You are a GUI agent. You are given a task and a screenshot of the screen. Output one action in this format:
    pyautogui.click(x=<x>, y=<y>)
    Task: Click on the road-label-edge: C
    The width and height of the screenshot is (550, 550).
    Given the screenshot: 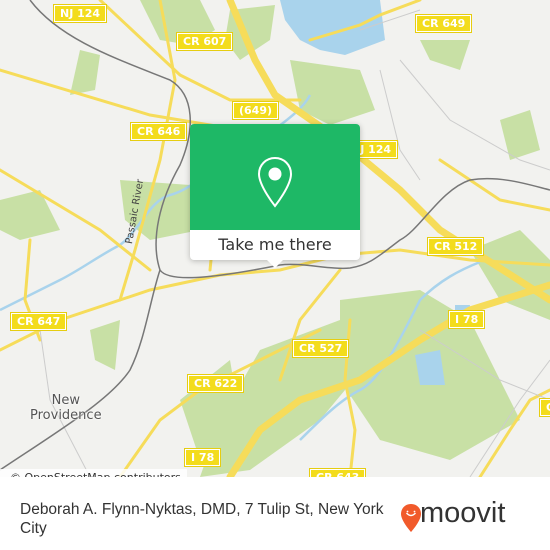 What is the action you would take?
    pyautogui.click(x=544, y=407)
    